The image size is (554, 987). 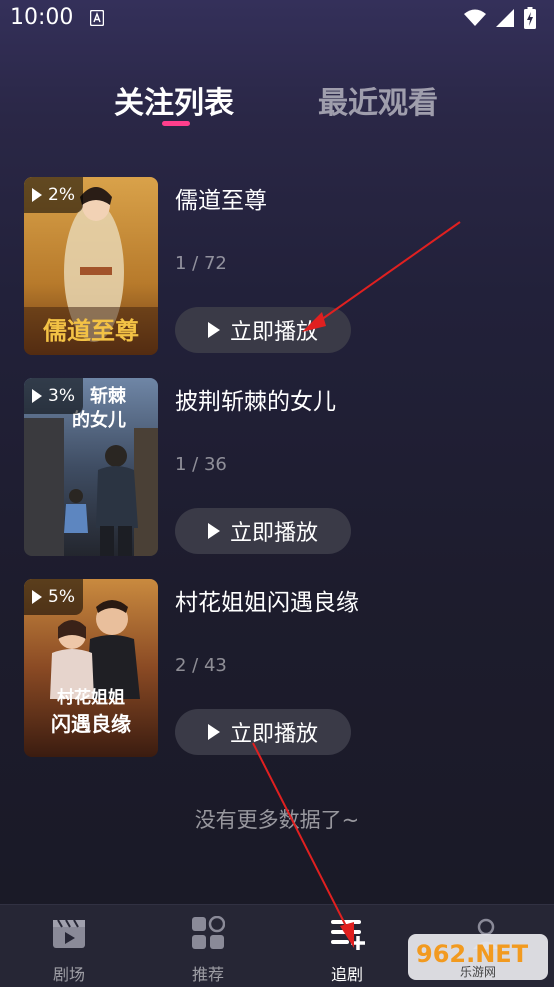 What do you see at coordinates (108, 396) in the screenshot?
I see `poster-title-art: 斩棘` at bounding box center [108, 396].